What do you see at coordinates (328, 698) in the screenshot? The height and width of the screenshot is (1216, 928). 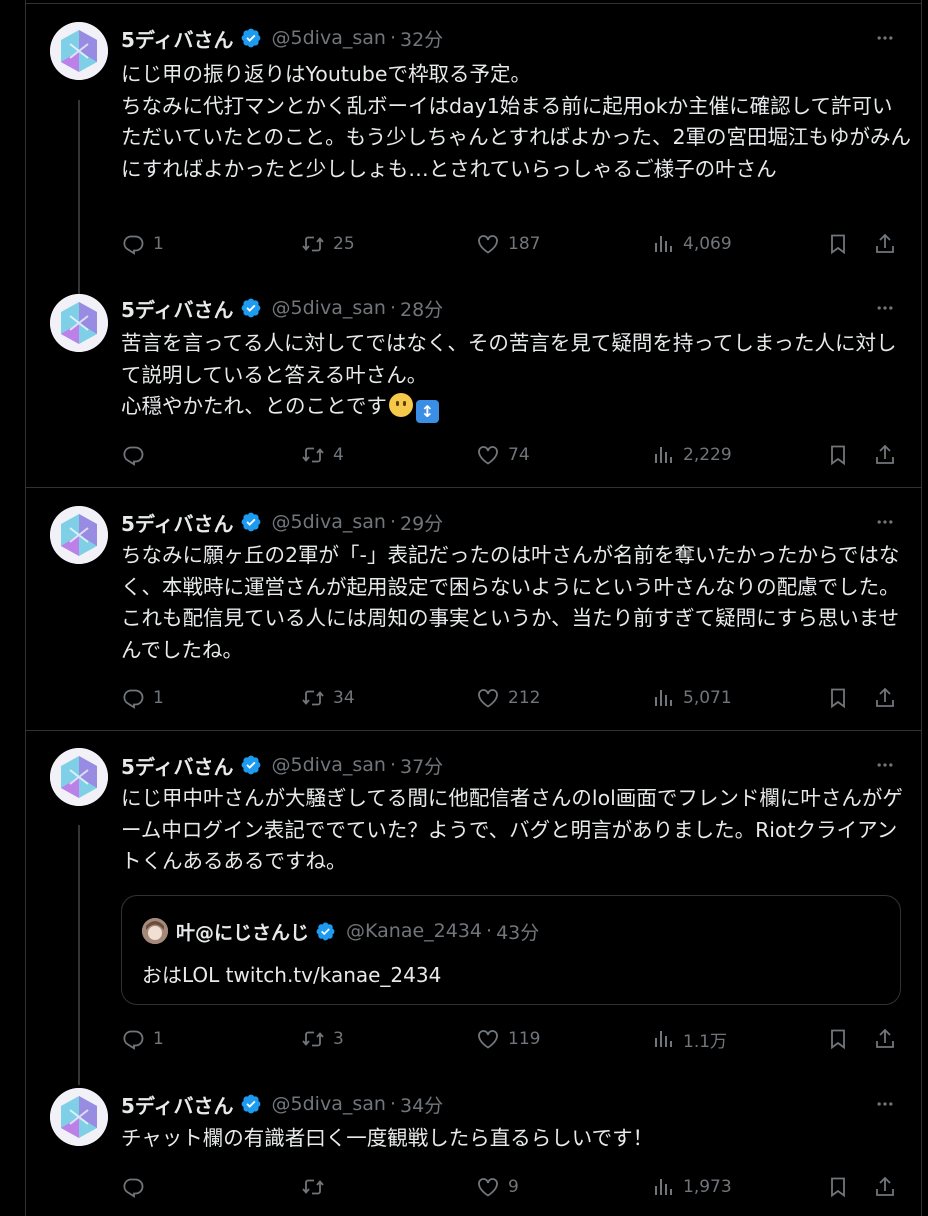 I see `retweet-button: 34` at bounding box center [328, 698].